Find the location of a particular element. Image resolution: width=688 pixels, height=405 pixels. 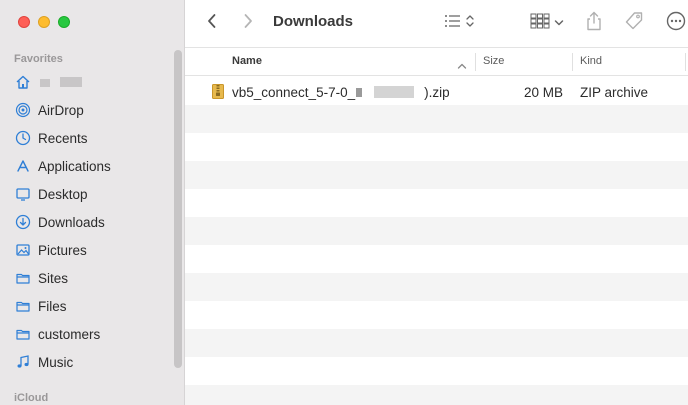

sidebar-item-desktop: Desktop is located at coordinates (94, 194).